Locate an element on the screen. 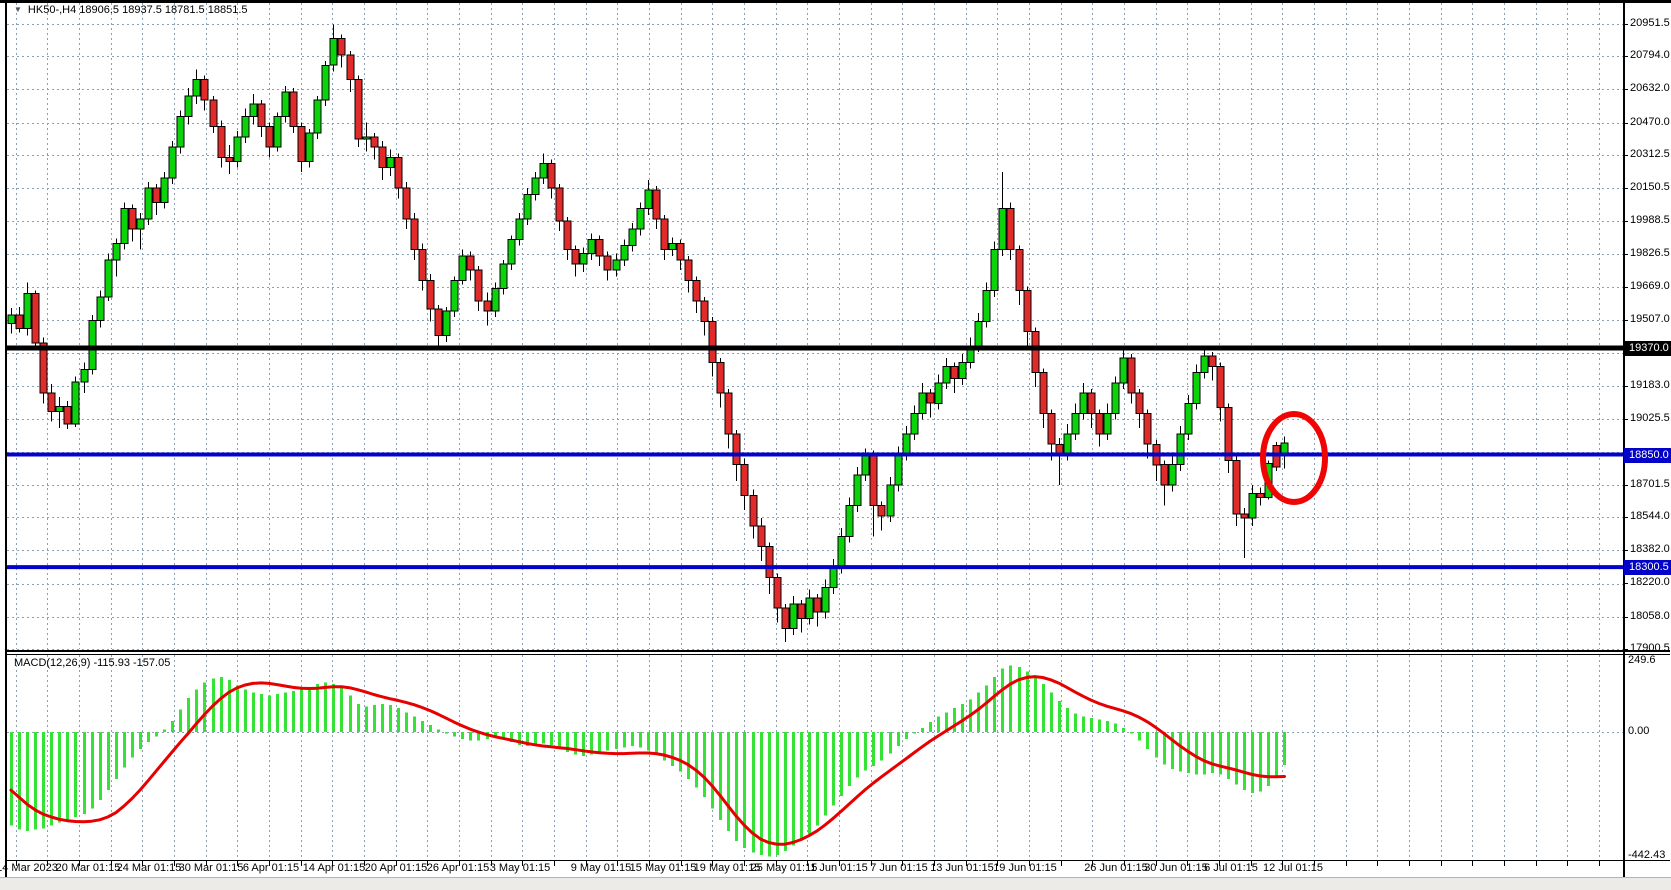 This screenshot has height=890, width=1671. date-label: 30 Mar 01:15 is located at coordinates (211, 868).